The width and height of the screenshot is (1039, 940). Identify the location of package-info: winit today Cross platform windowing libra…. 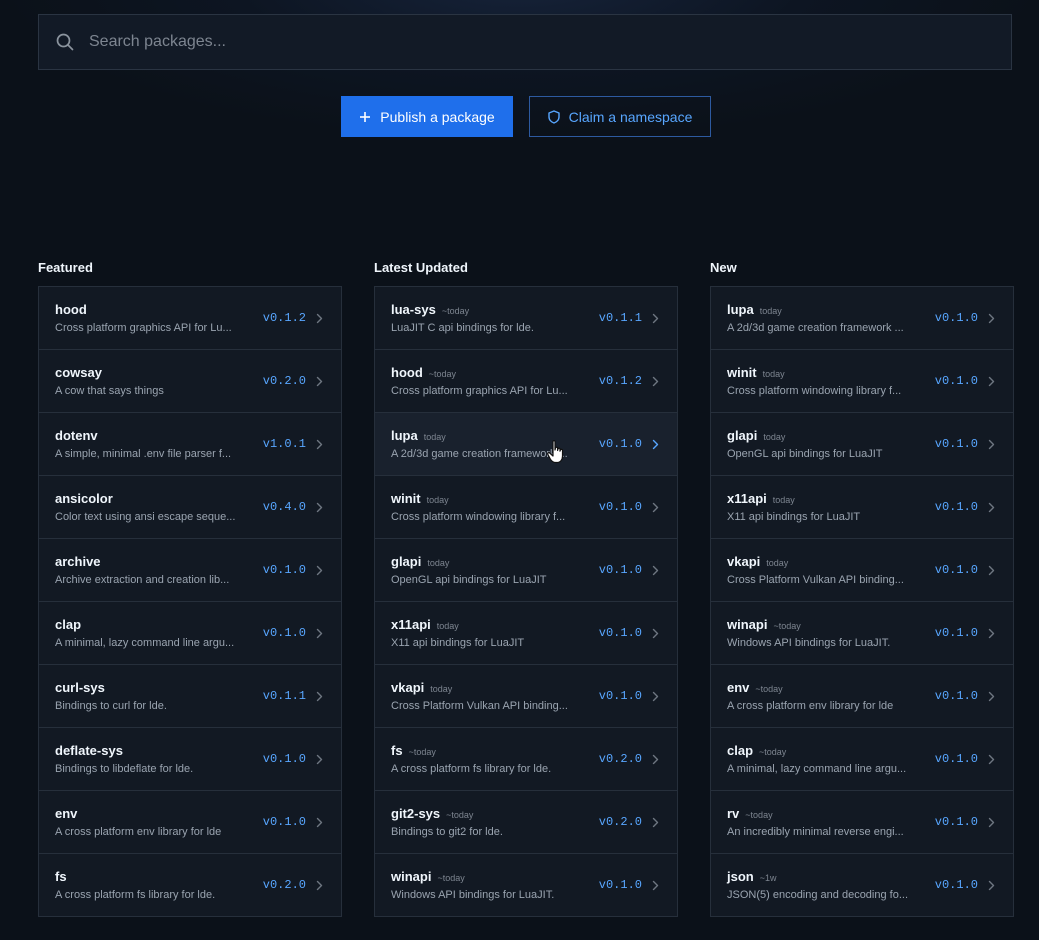
(488, 507).